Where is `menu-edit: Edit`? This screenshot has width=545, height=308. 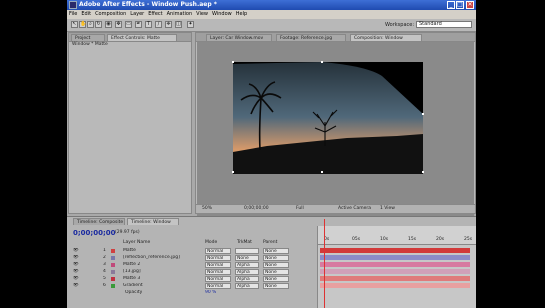 menu-edit: Edit is located at coordinates (86, 14).